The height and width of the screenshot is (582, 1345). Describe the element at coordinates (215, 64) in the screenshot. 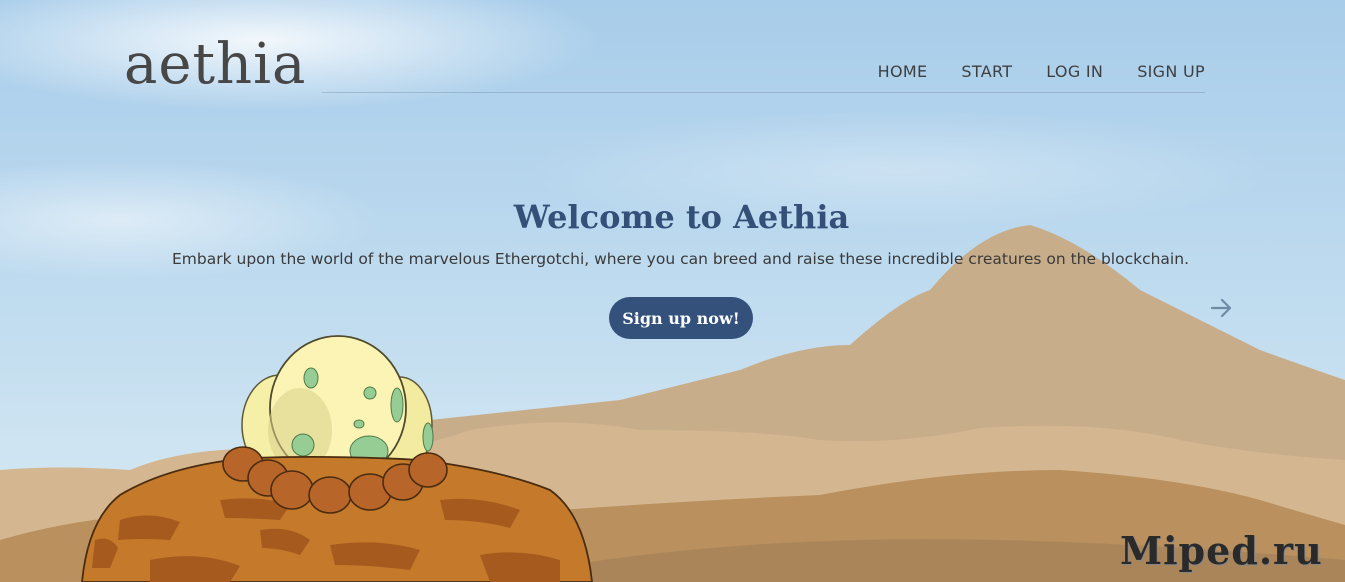

I see `brand-logo: aethia` at that location.